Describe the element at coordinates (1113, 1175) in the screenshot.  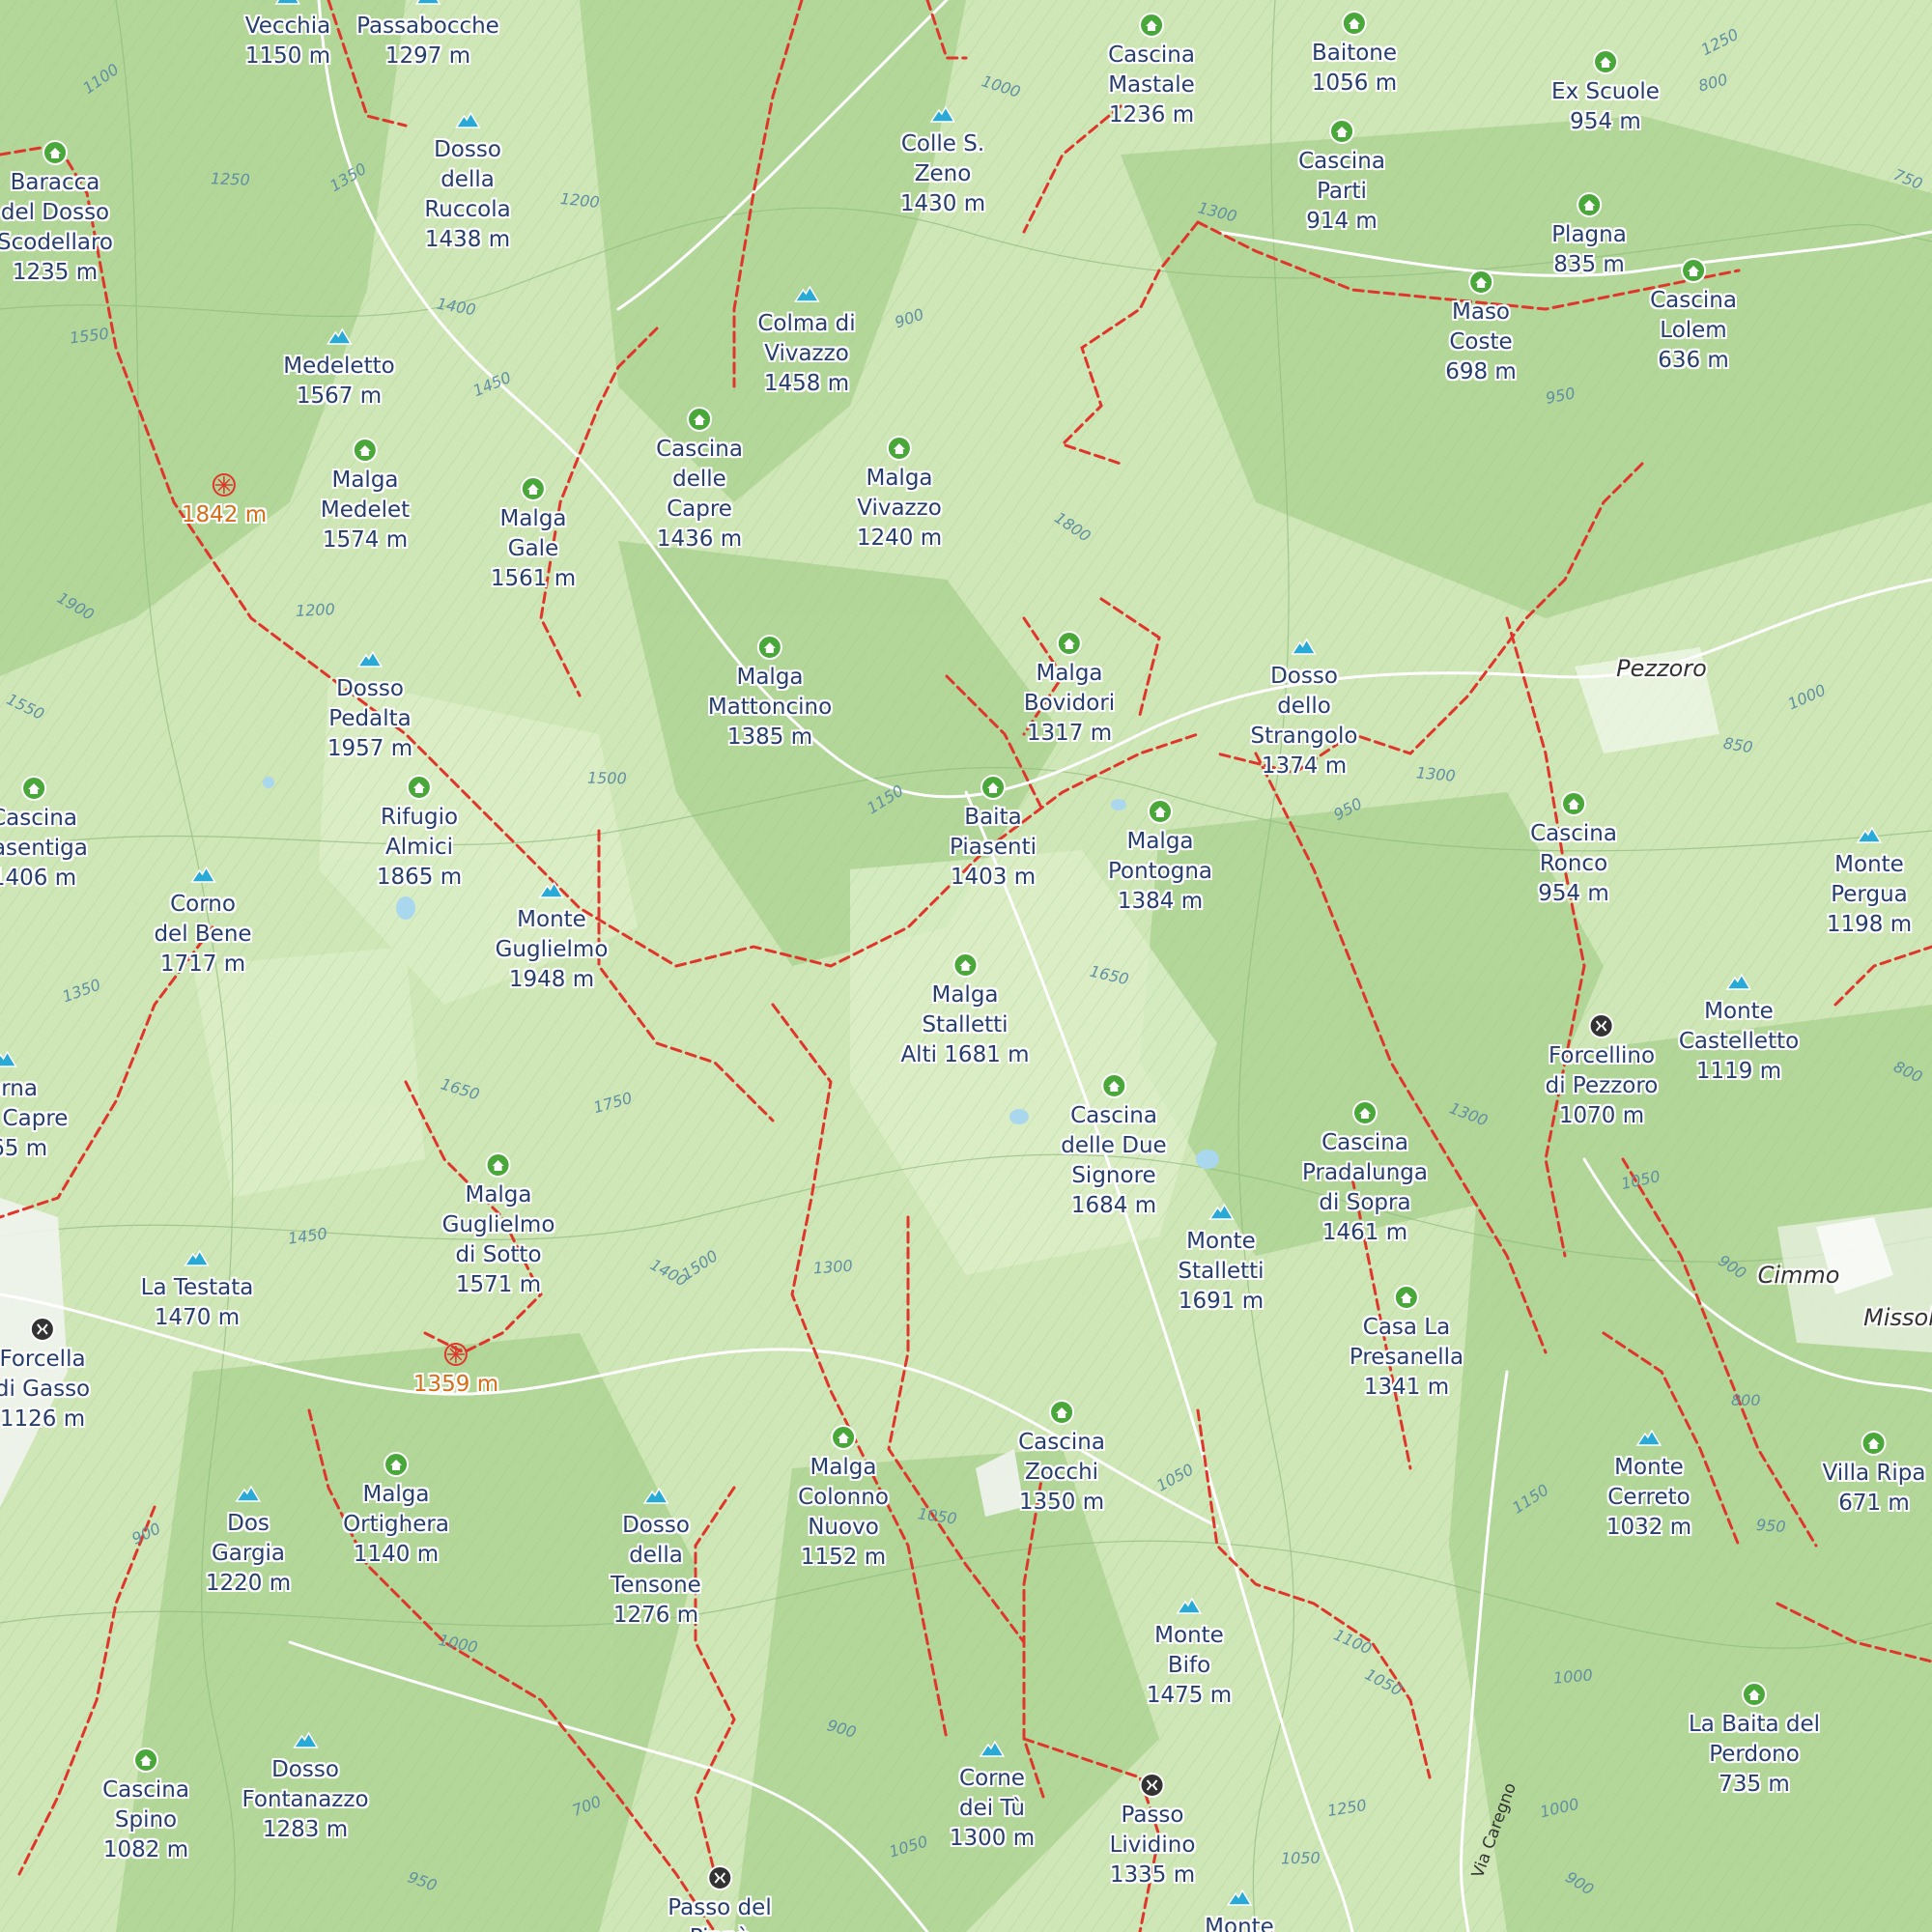
I see `poi-label-line: Signore` at that location.